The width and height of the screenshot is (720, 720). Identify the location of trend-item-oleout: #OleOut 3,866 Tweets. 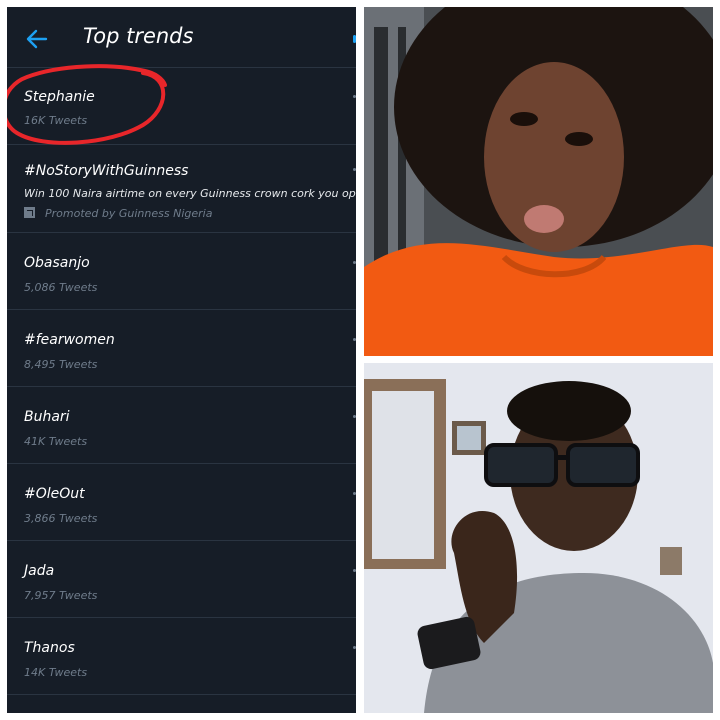
(181, 502).